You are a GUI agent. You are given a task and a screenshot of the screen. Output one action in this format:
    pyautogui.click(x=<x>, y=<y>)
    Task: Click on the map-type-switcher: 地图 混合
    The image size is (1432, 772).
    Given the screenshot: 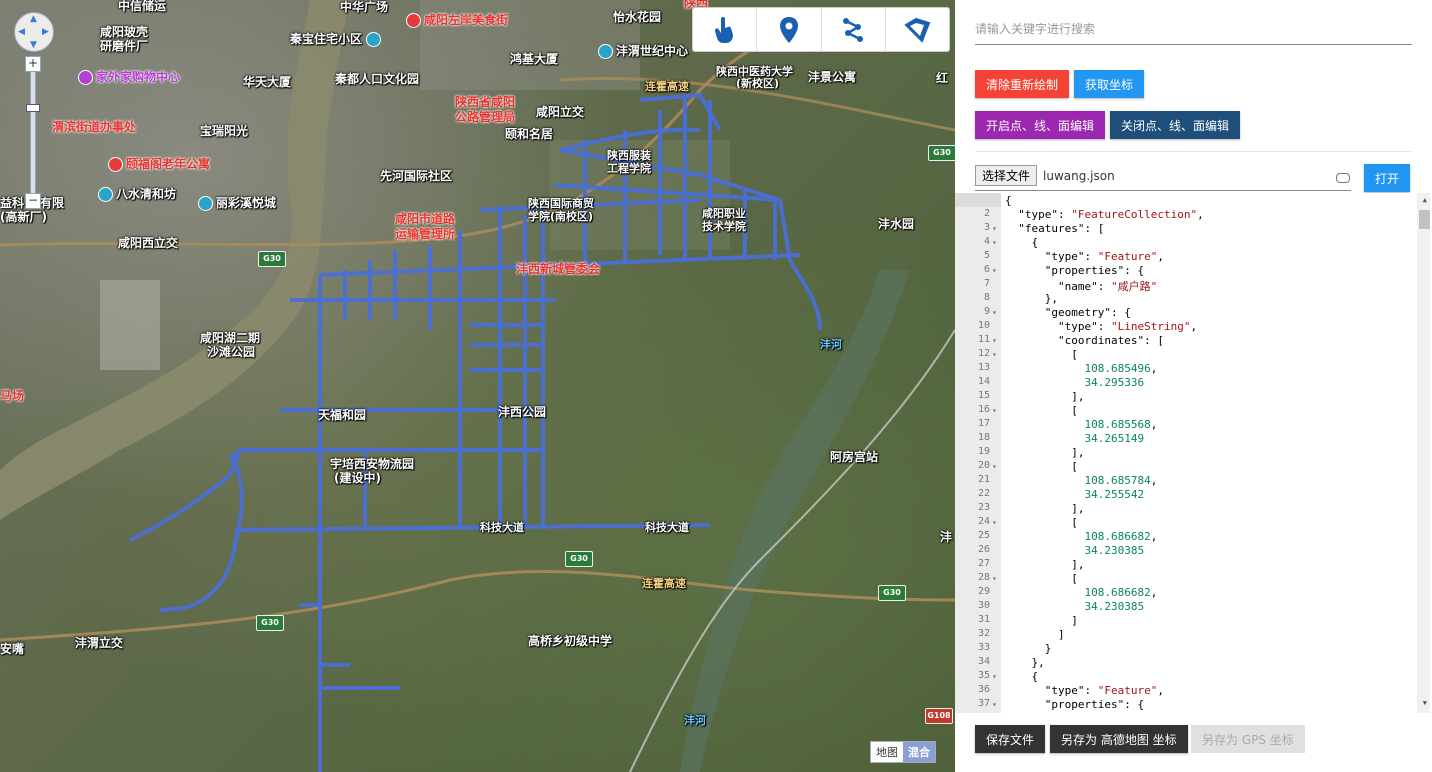 What is the action you would take?
    pyautogui.click(x=903, y=752)
    